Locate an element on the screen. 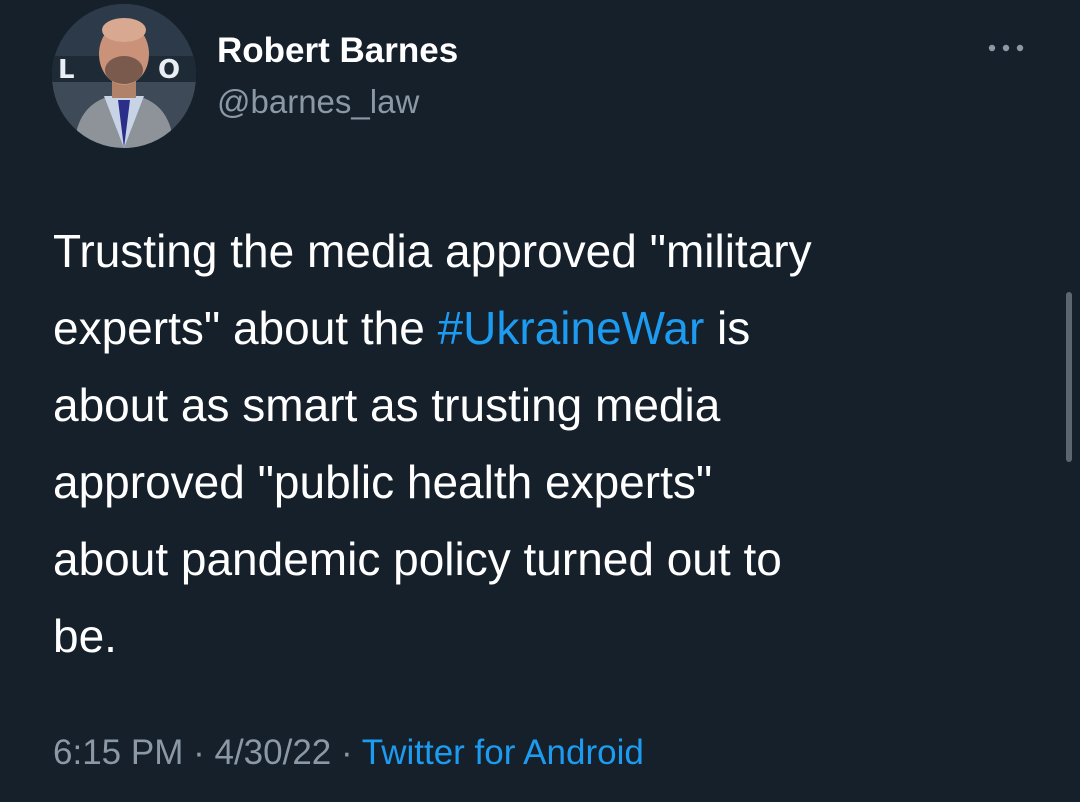 The width and height of the screenshot is (1080, 802). tweet-date: 4/30/22 is located at coordinates (272, 752).